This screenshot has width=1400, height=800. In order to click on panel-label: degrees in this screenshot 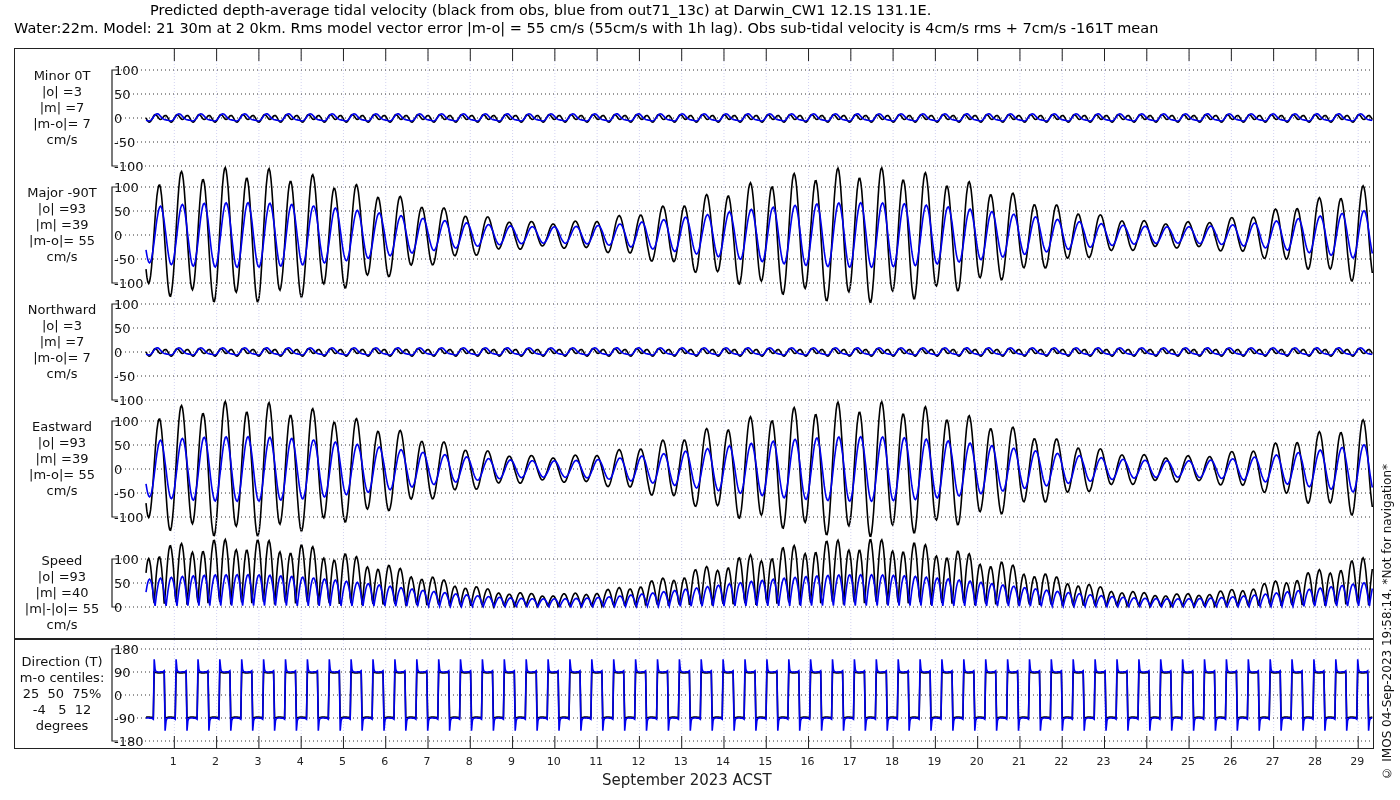, I will do `click(62, 726)`.